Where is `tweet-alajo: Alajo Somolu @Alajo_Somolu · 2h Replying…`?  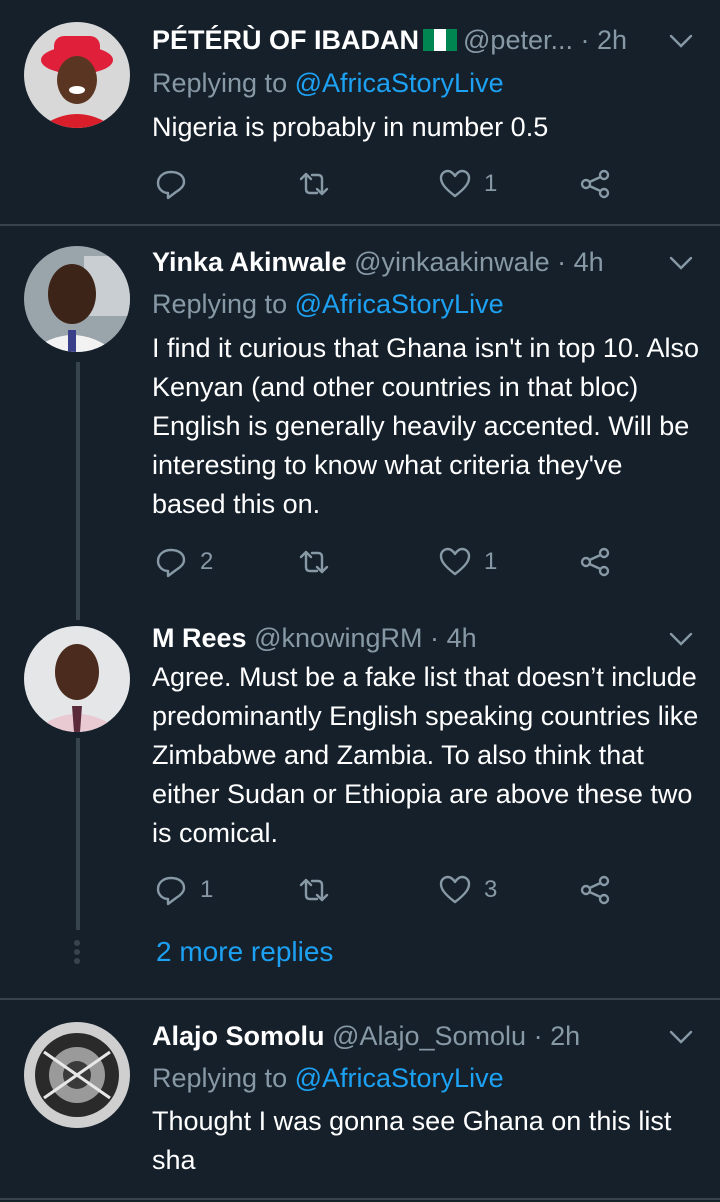
tweet-alajo: Alajo Somolu @Alajo_Somolu · 2h Replying… is located at coordinates (360, 1106).